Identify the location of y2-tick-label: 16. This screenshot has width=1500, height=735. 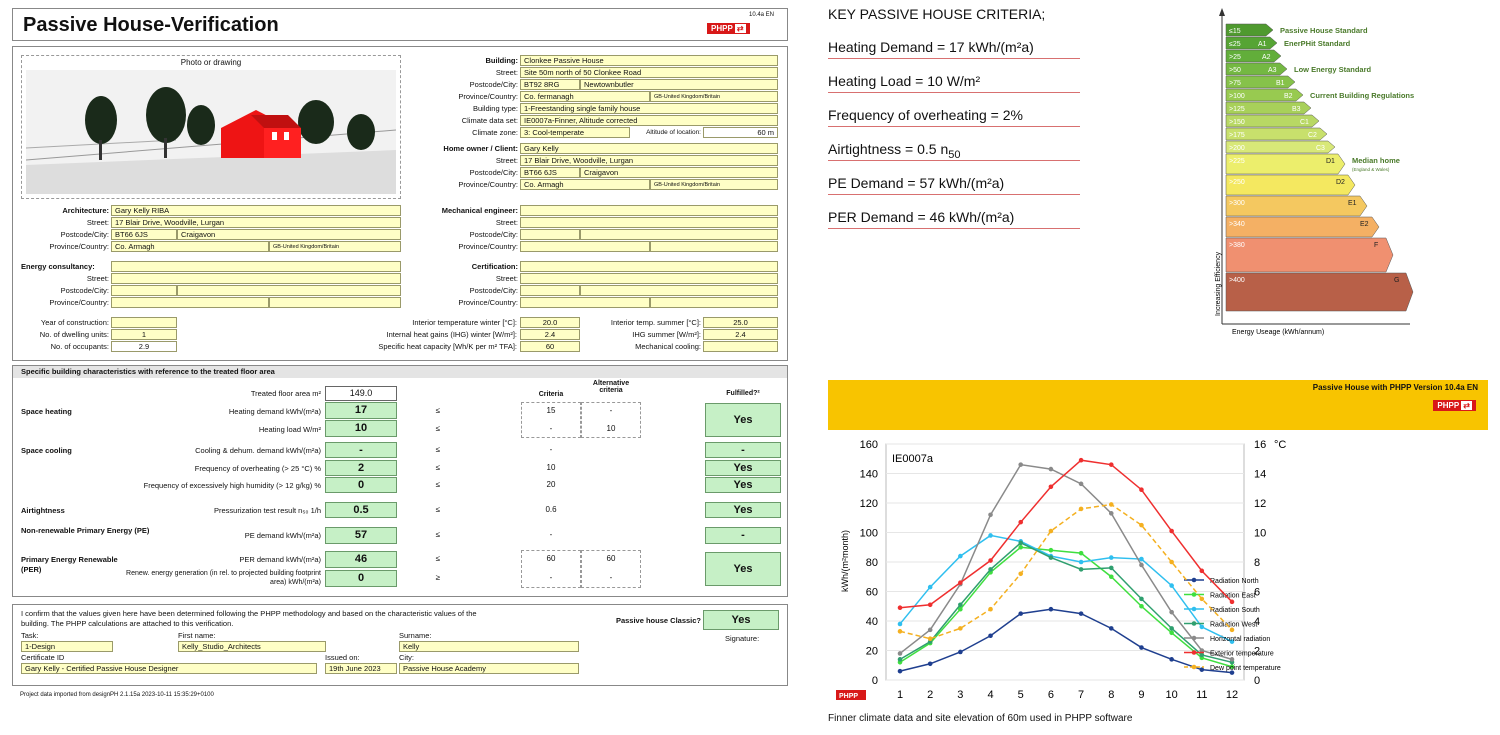
(1260, 445).